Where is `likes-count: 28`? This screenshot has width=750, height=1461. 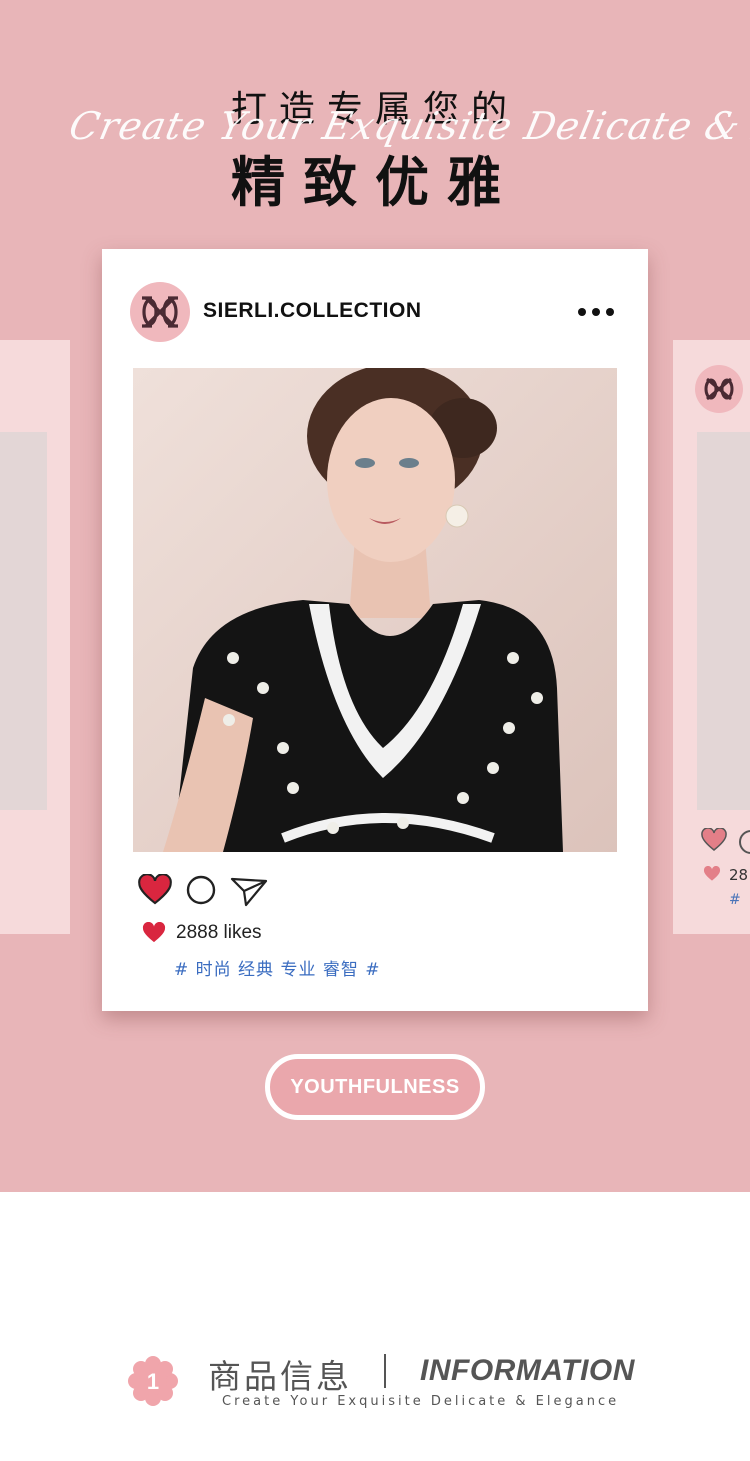
likes-count: 28 is located at coordinates (739, 875).